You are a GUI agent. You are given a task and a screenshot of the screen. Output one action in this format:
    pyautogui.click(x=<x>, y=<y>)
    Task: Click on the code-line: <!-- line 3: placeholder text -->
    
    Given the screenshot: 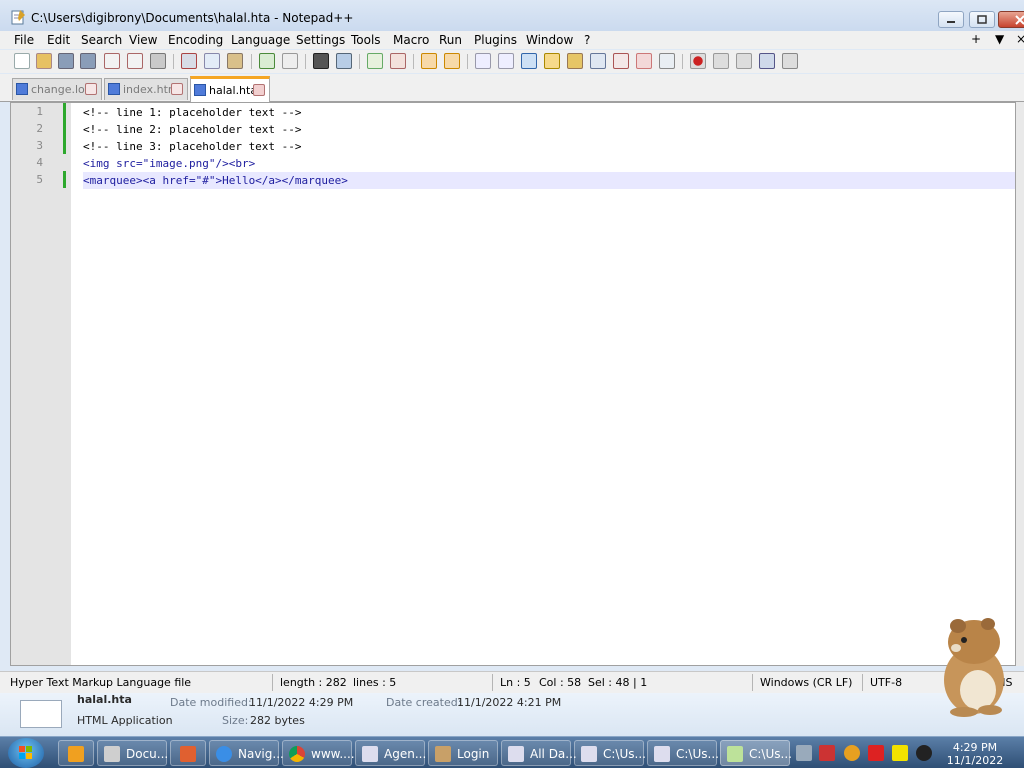 What is the action you would take?
    pyautogui.click(x=549, y=146)
    